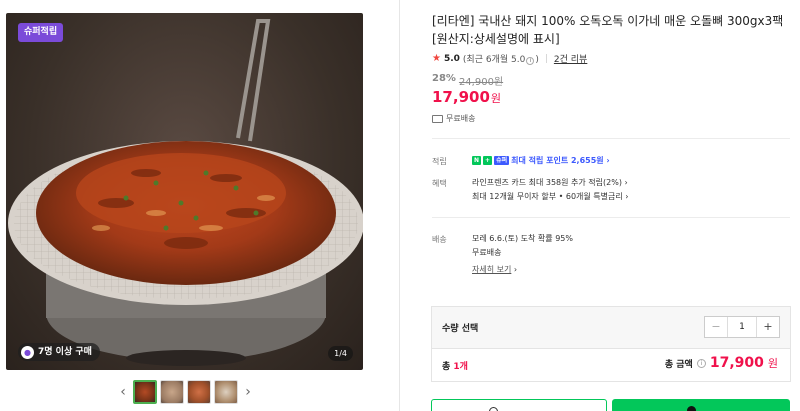  I want to click on decrease-button: −, so click(716, 327).